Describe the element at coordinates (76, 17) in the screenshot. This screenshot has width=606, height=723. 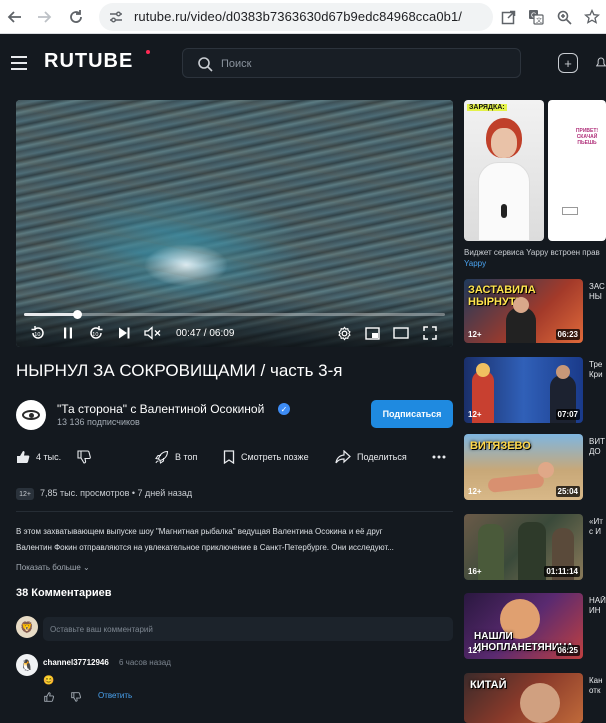
I see `reload-icon` at that location.